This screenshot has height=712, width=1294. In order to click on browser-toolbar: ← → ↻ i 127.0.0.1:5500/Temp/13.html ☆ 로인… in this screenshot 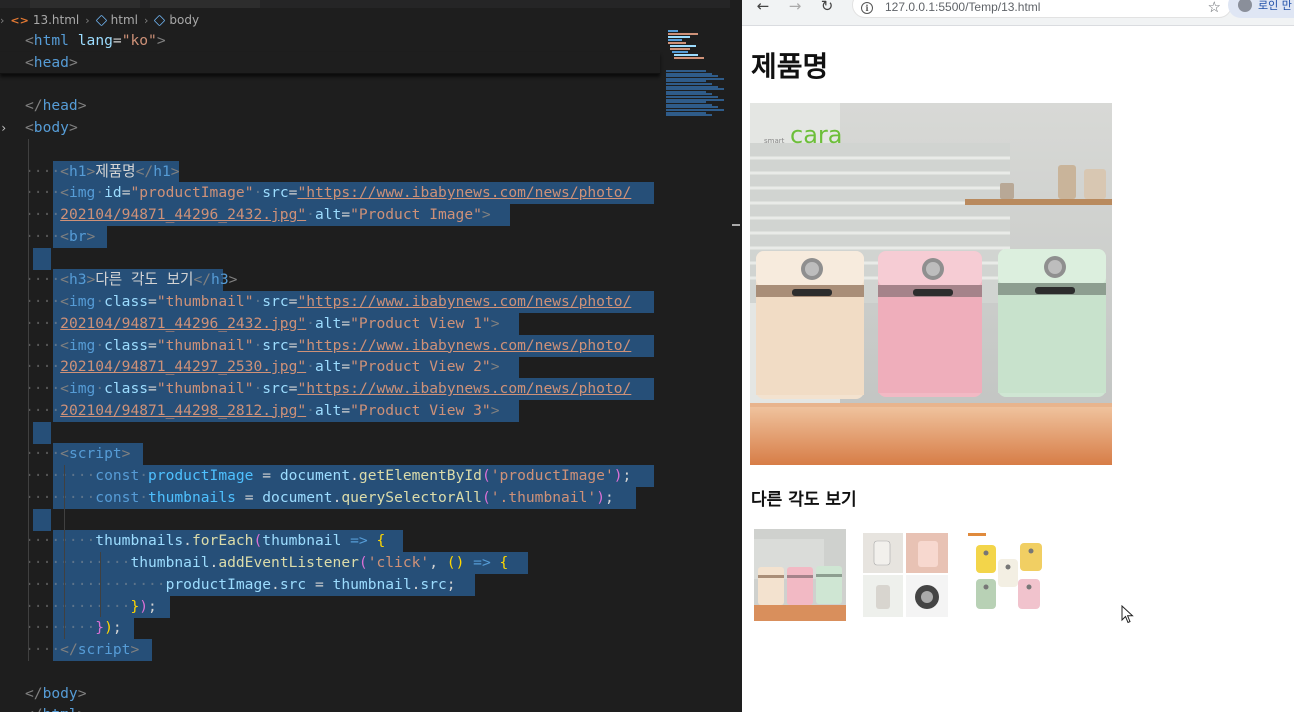, I will do `click(1018, 13)`.